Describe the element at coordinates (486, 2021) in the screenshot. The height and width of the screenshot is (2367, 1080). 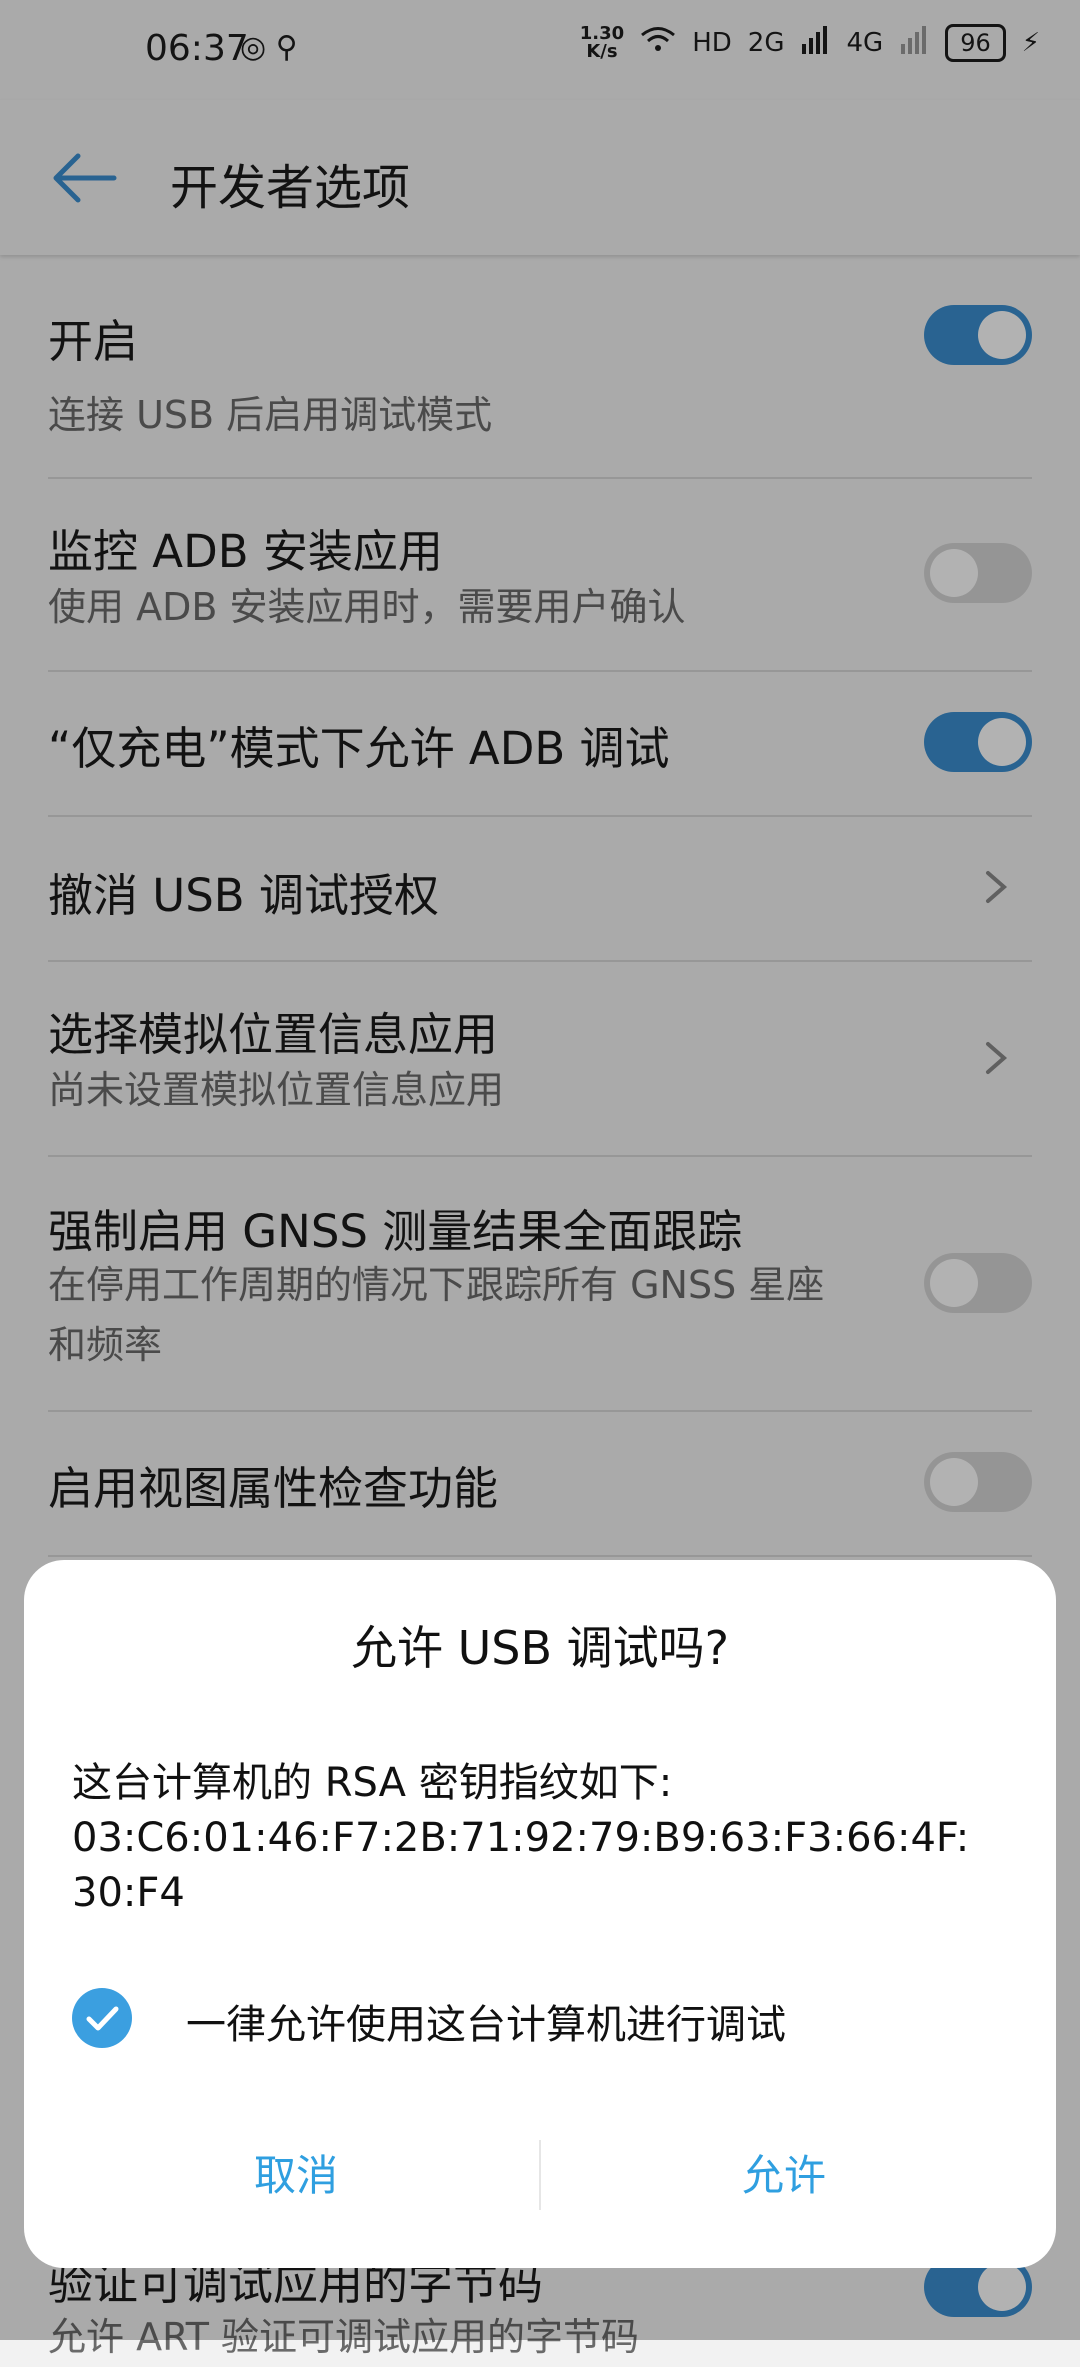
I see `always-allow-label: 一律允许使用这台计算机进行调试` at that location.